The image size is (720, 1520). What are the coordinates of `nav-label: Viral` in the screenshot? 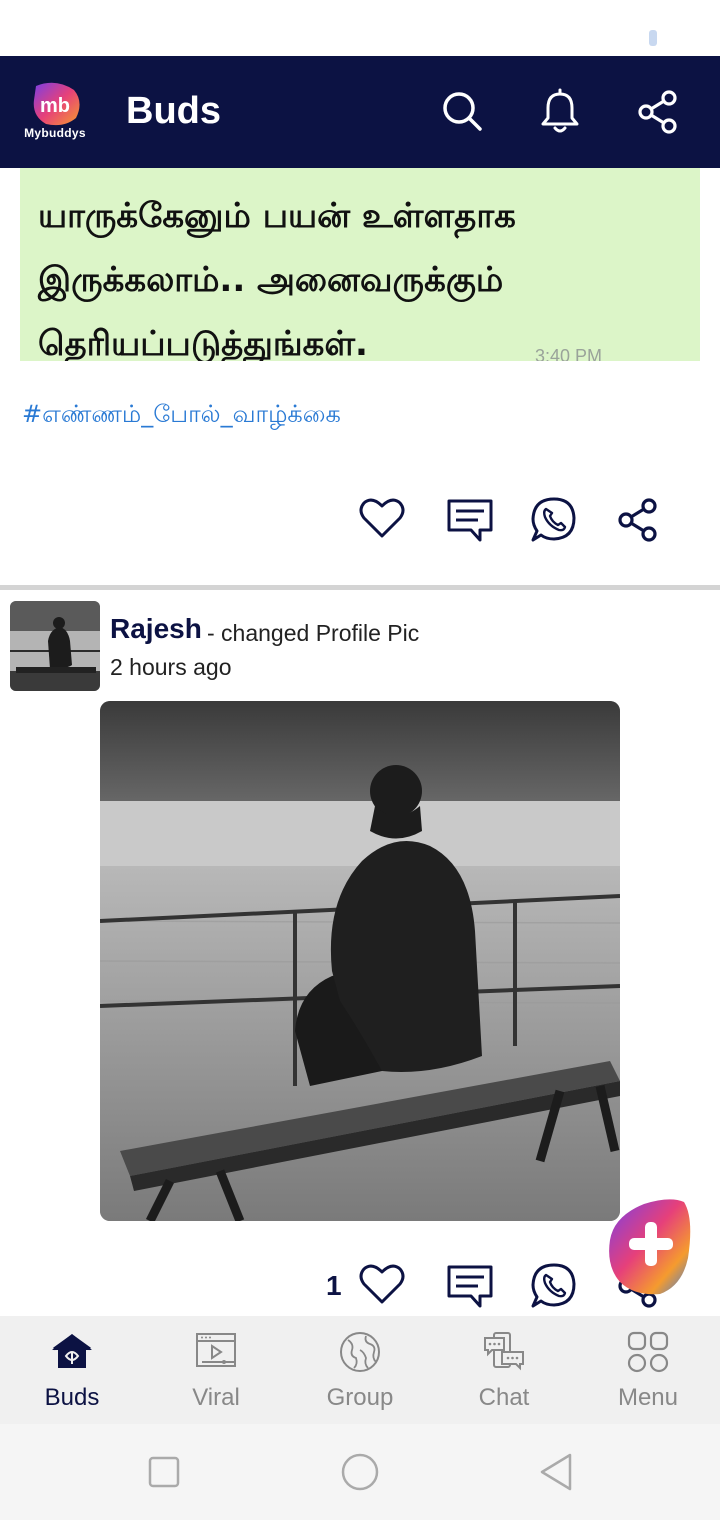 It's located at (216, 1397).